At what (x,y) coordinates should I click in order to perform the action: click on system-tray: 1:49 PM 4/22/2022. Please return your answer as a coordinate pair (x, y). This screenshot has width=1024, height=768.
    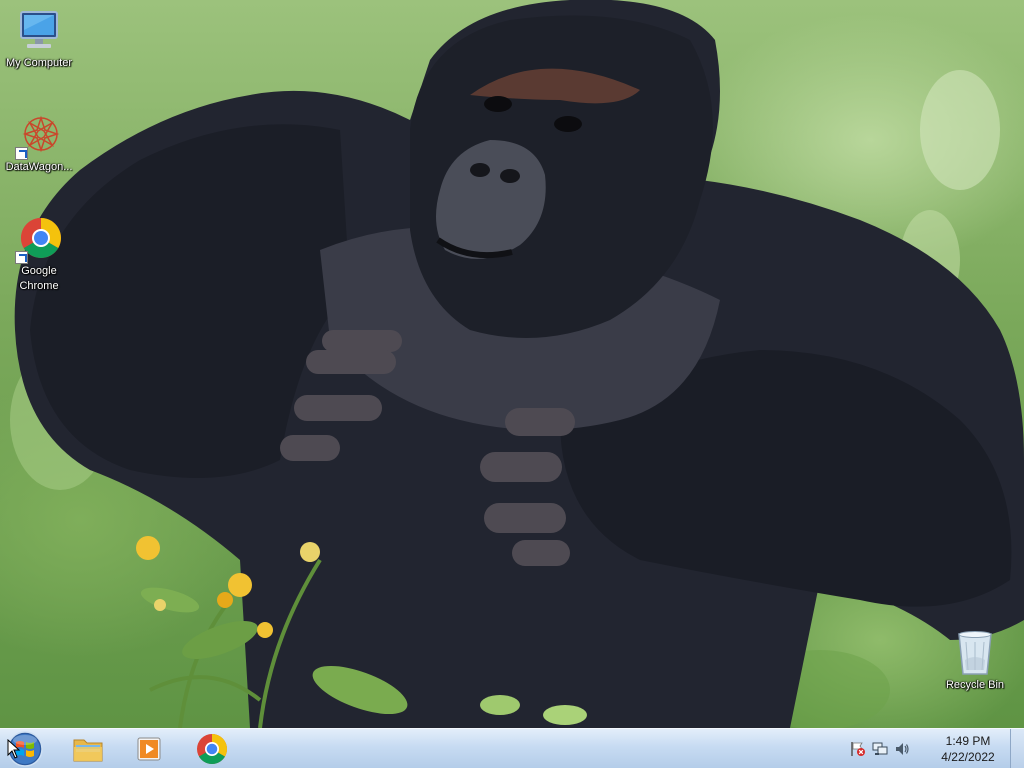
    Looking at the image, I should click on (926, 748).